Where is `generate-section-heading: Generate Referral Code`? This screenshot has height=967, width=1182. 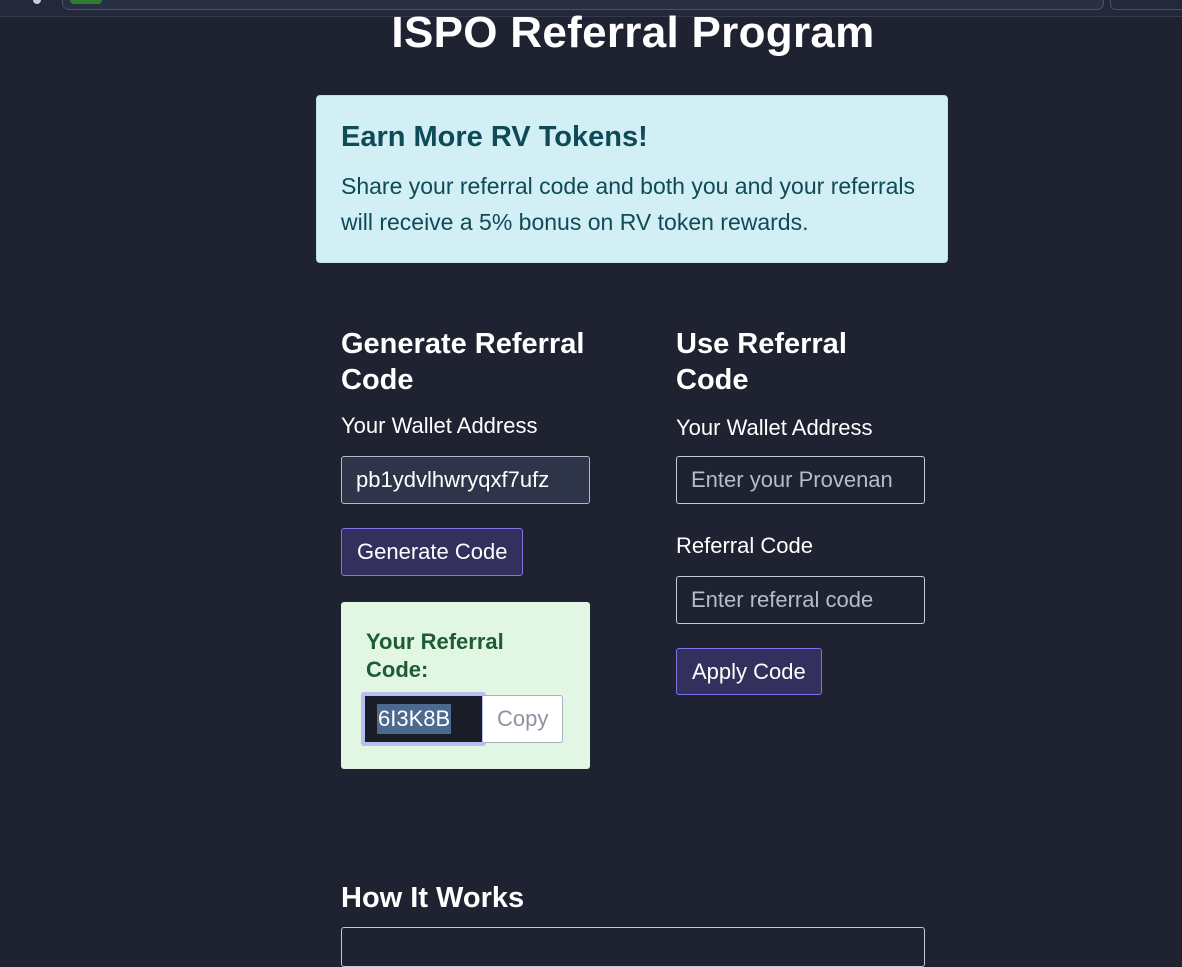
generate-section-heading: Generate Referral Code is located at coordinates (463, 362).